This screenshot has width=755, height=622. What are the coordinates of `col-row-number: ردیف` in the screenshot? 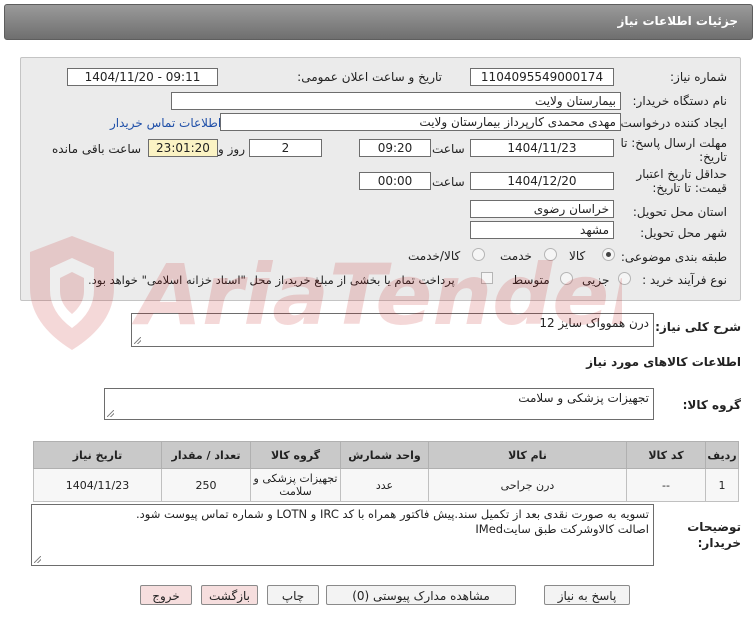 It's located at (722, 455).